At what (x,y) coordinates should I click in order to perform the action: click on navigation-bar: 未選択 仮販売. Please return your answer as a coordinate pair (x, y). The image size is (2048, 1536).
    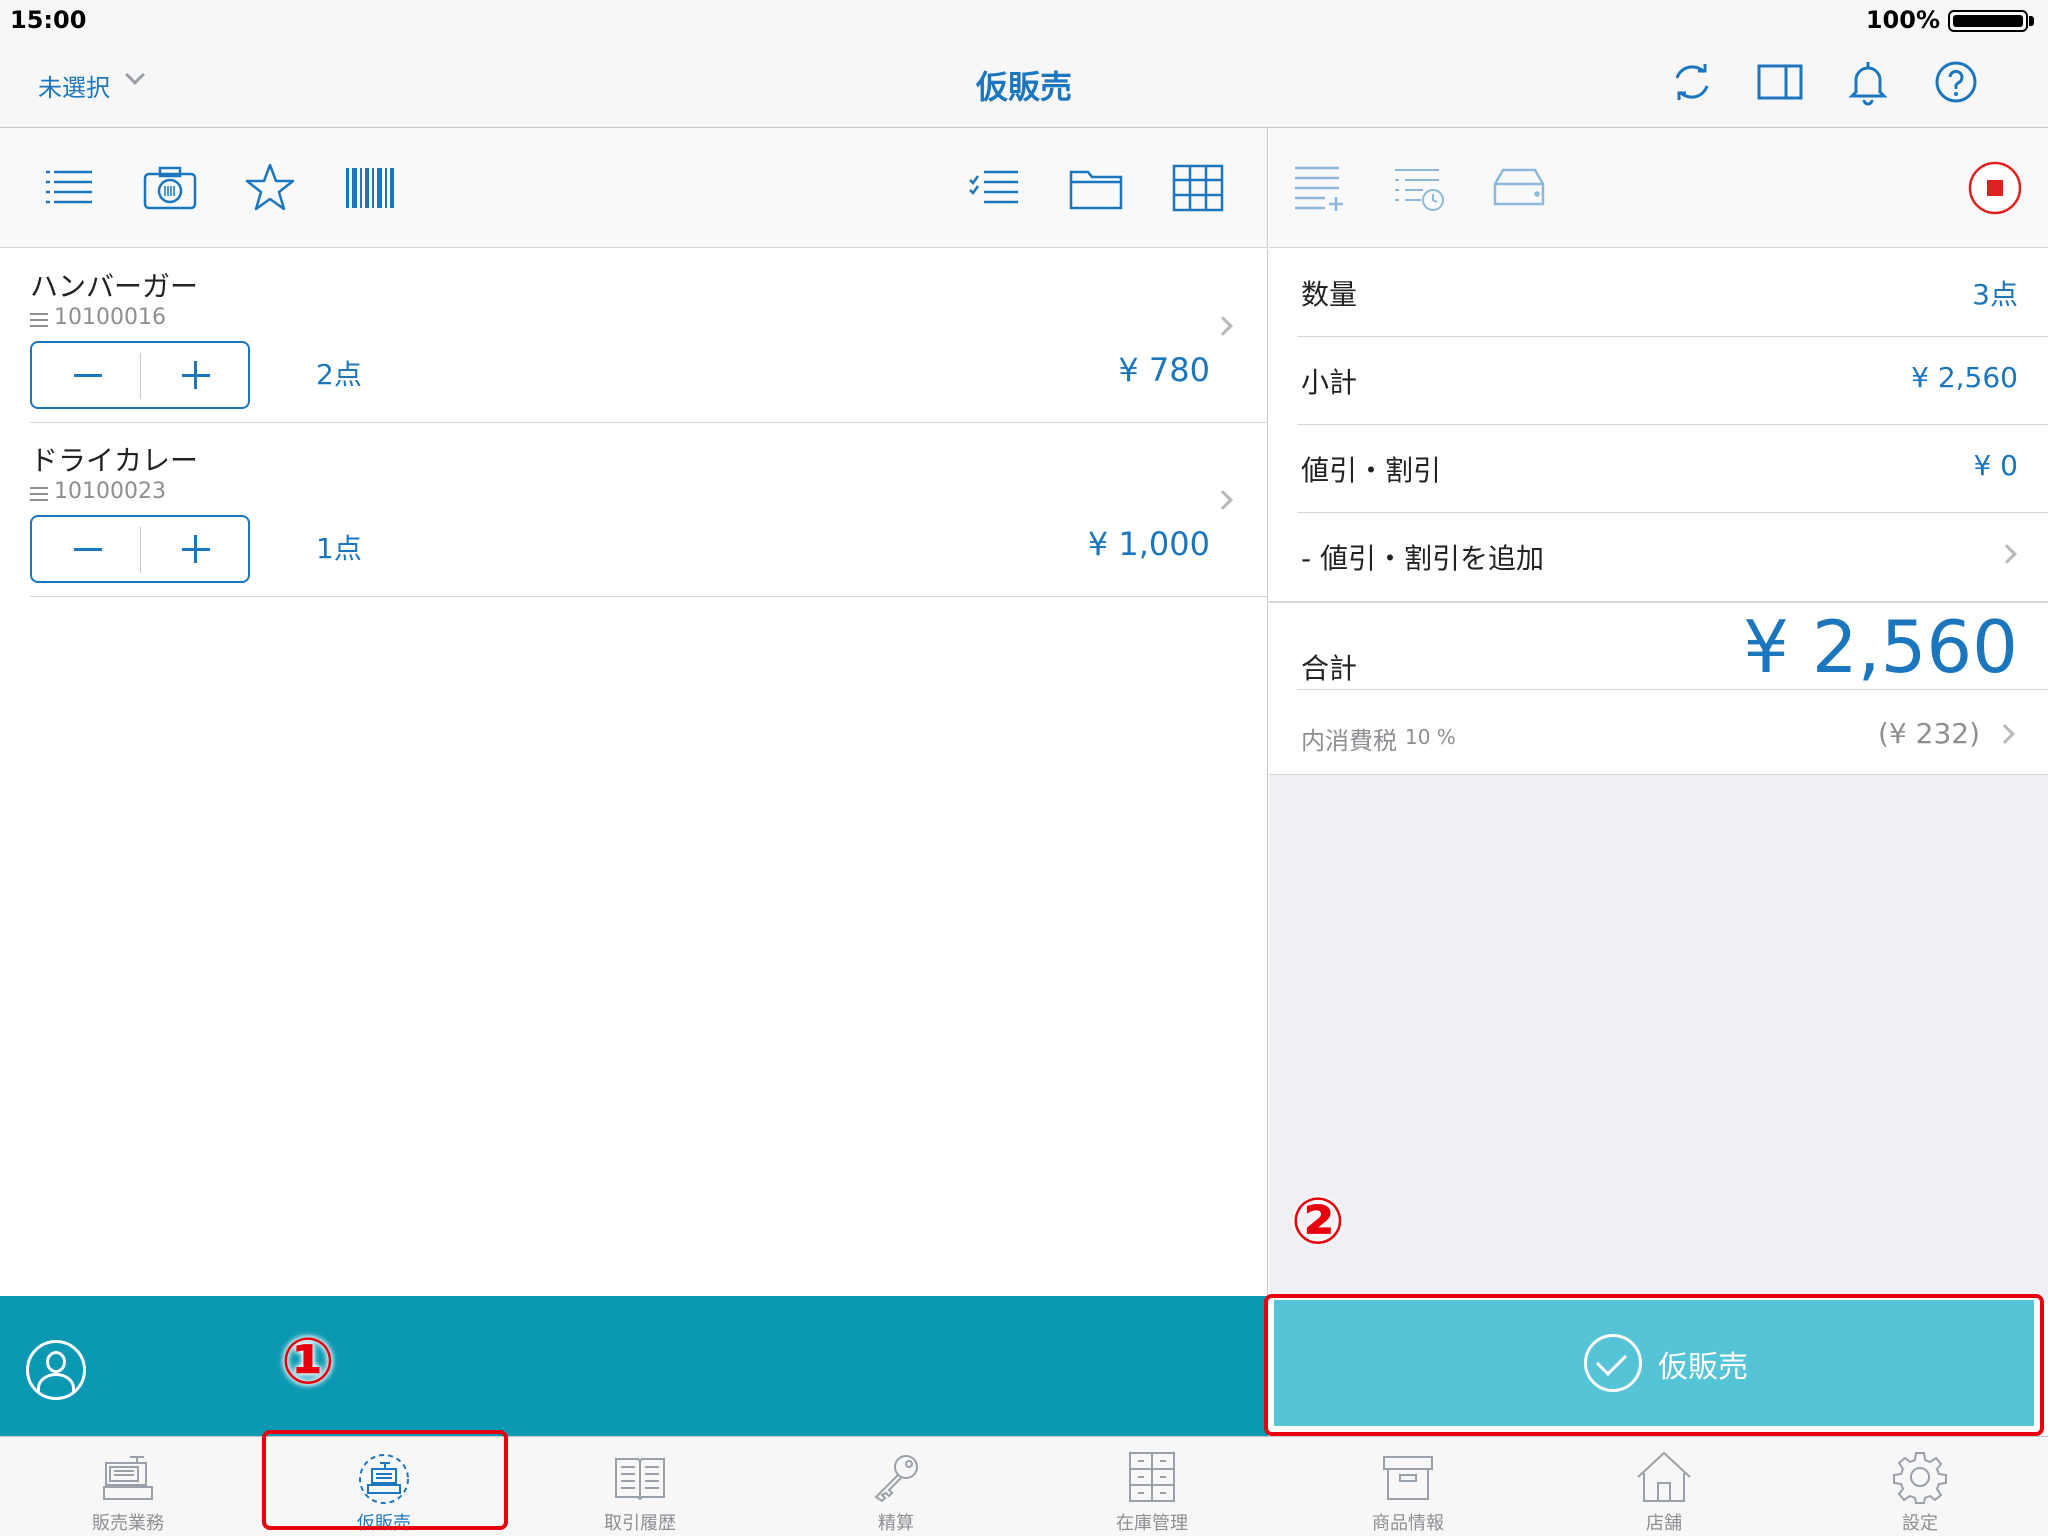
    Looking at the image, I should click on (1024, 84).